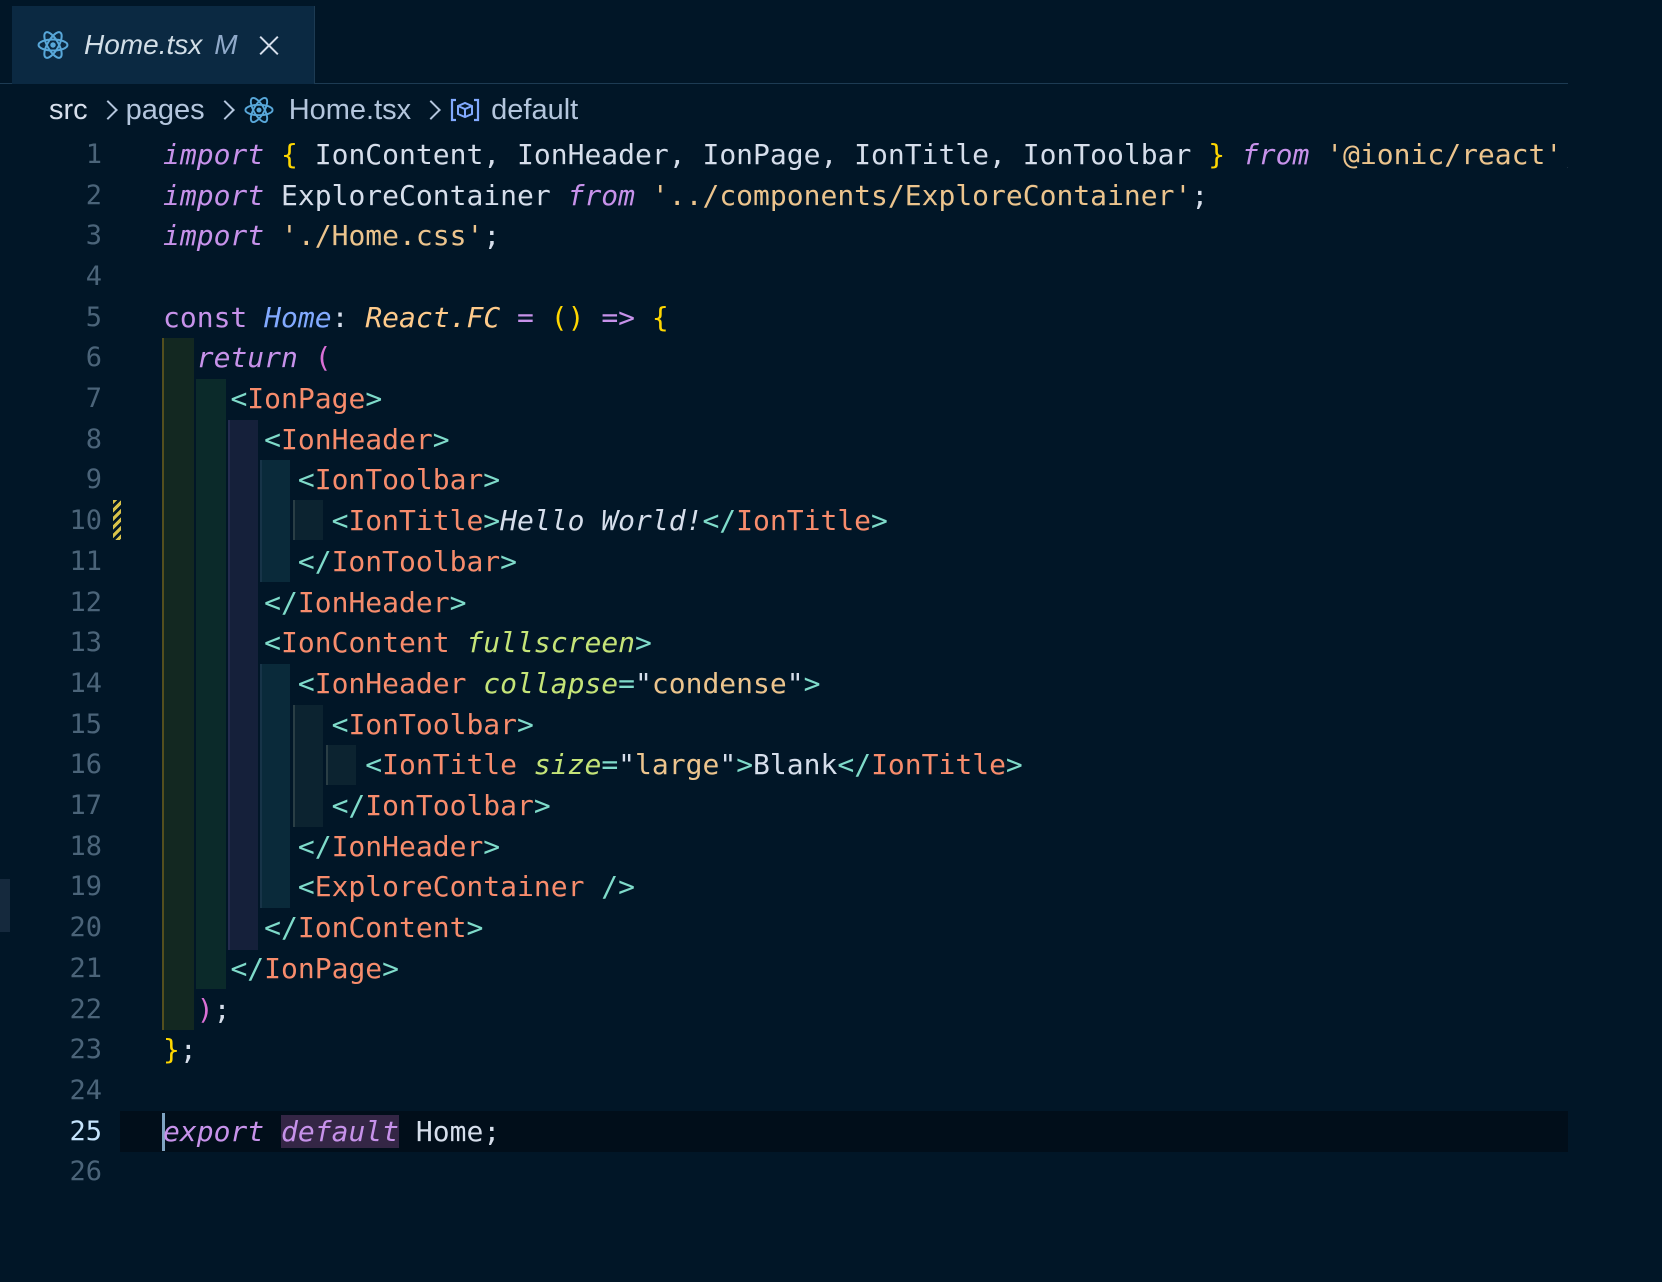 Image resolution: width=1662 pixels, height=1282 pixels. Describe the element at coordinates (85, 602) in the screenshot. I see `line-number: 12` at that location.